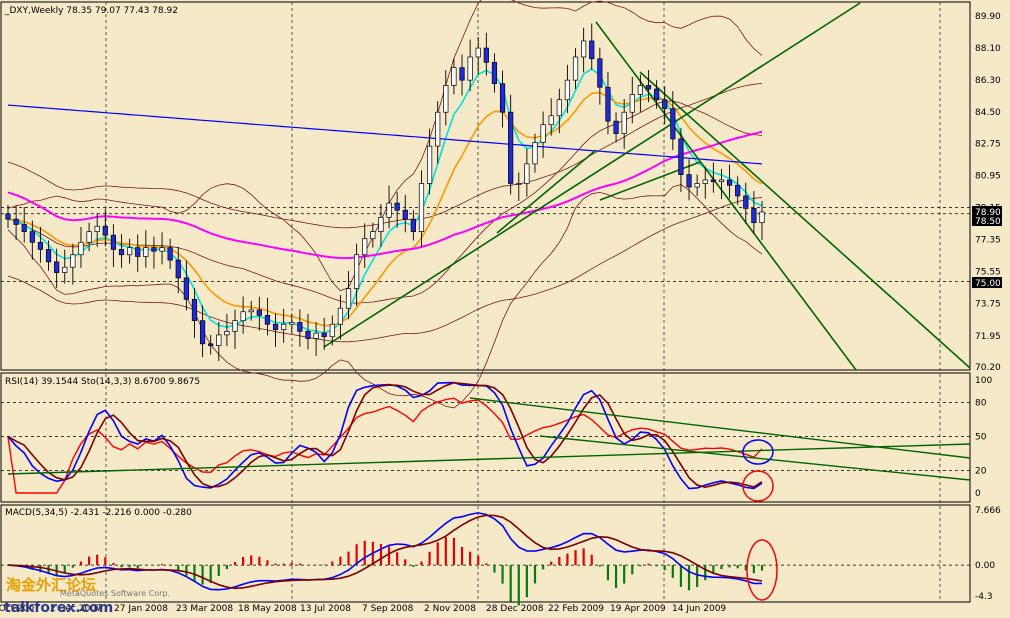 The image size is (1010, 618). I want to click on y-tick-label: 77.35, so click(988, 241).